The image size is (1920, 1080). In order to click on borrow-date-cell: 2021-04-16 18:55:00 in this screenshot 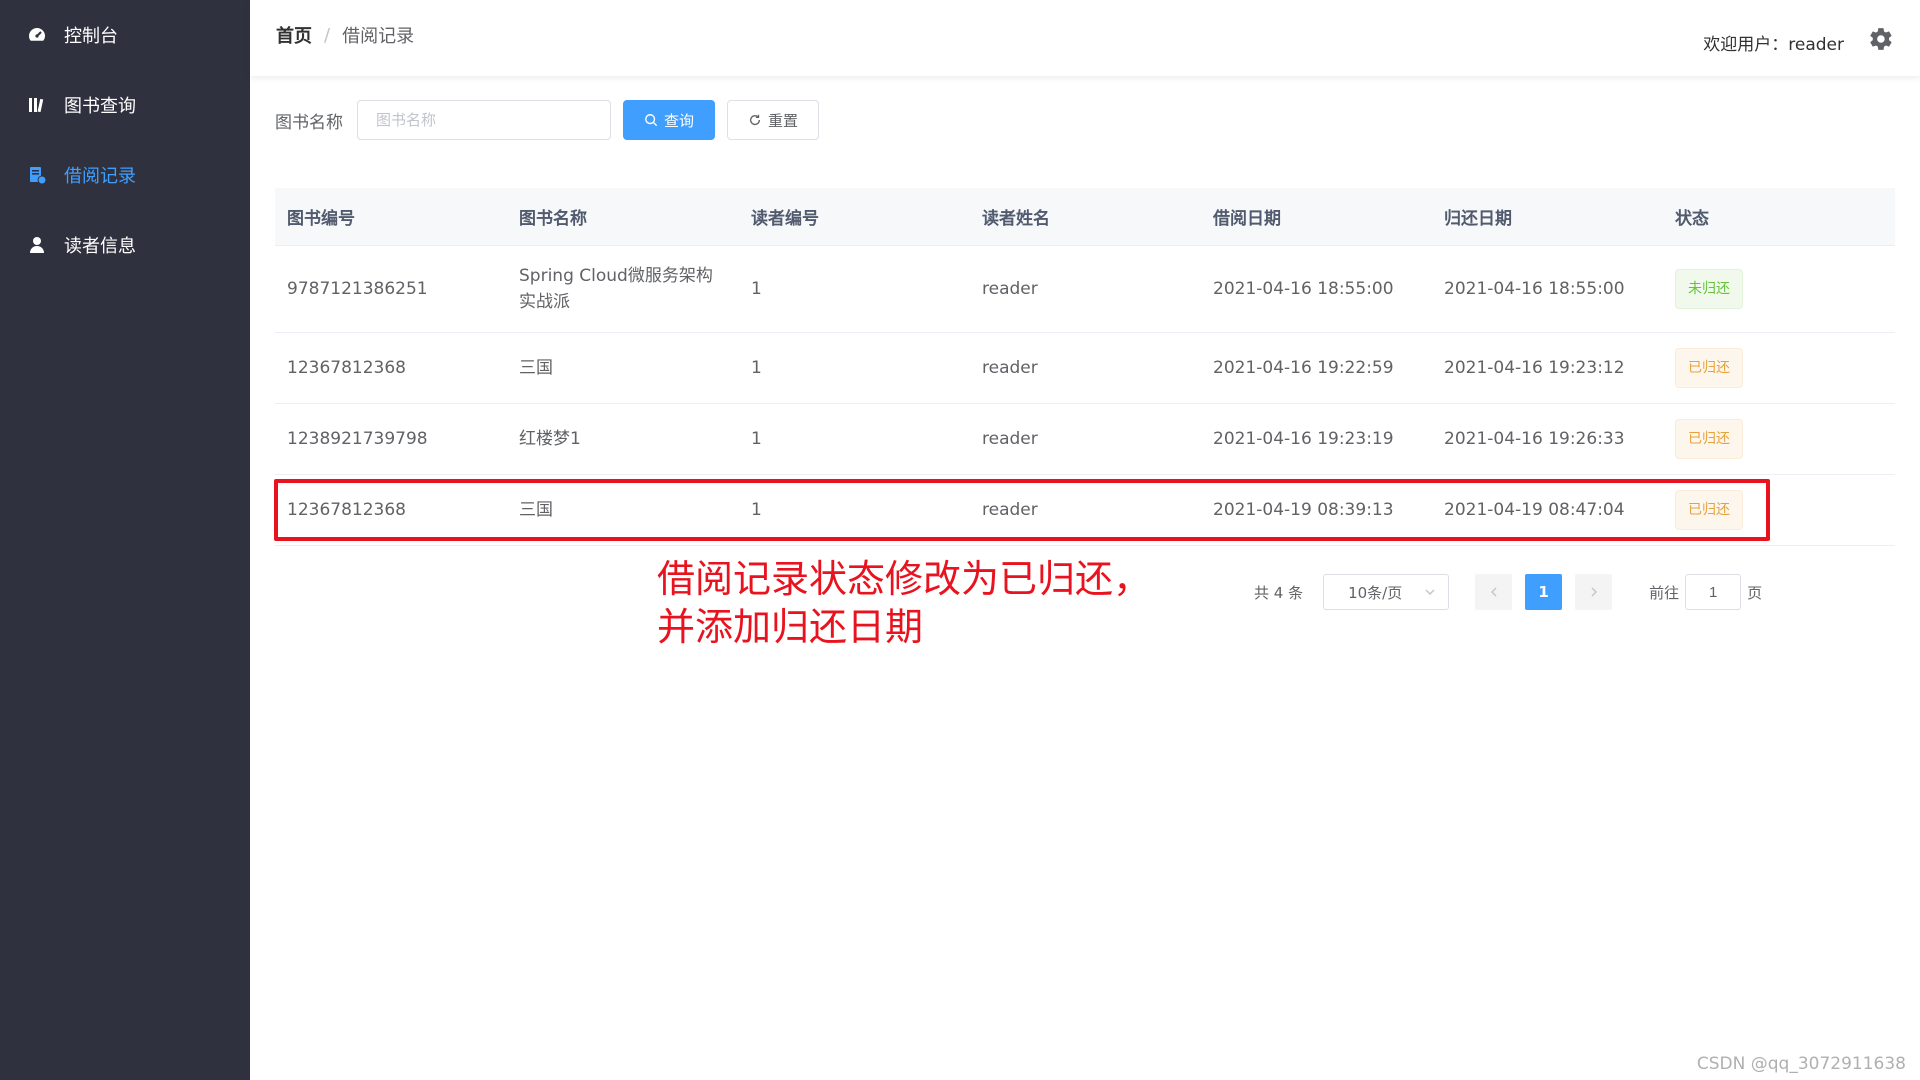, I will do `click(1303, 289)`.